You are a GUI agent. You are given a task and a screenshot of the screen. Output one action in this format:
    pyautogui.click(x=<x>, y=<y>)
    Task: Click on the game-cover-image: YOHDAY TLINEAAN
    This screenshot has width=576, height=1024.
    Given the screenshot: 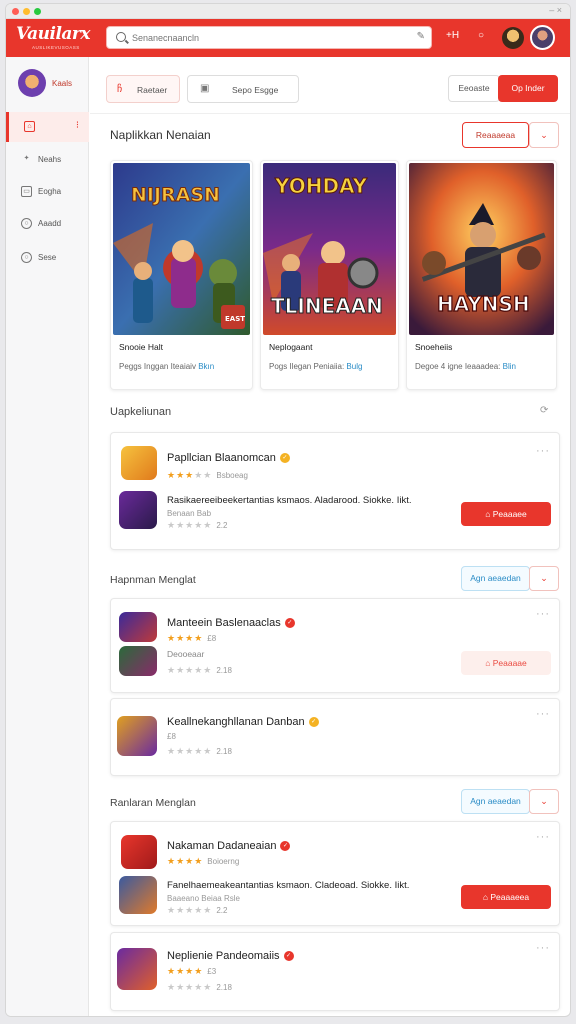 What is the action you would take?
    pyautogui.click(x=329, y=249)
    